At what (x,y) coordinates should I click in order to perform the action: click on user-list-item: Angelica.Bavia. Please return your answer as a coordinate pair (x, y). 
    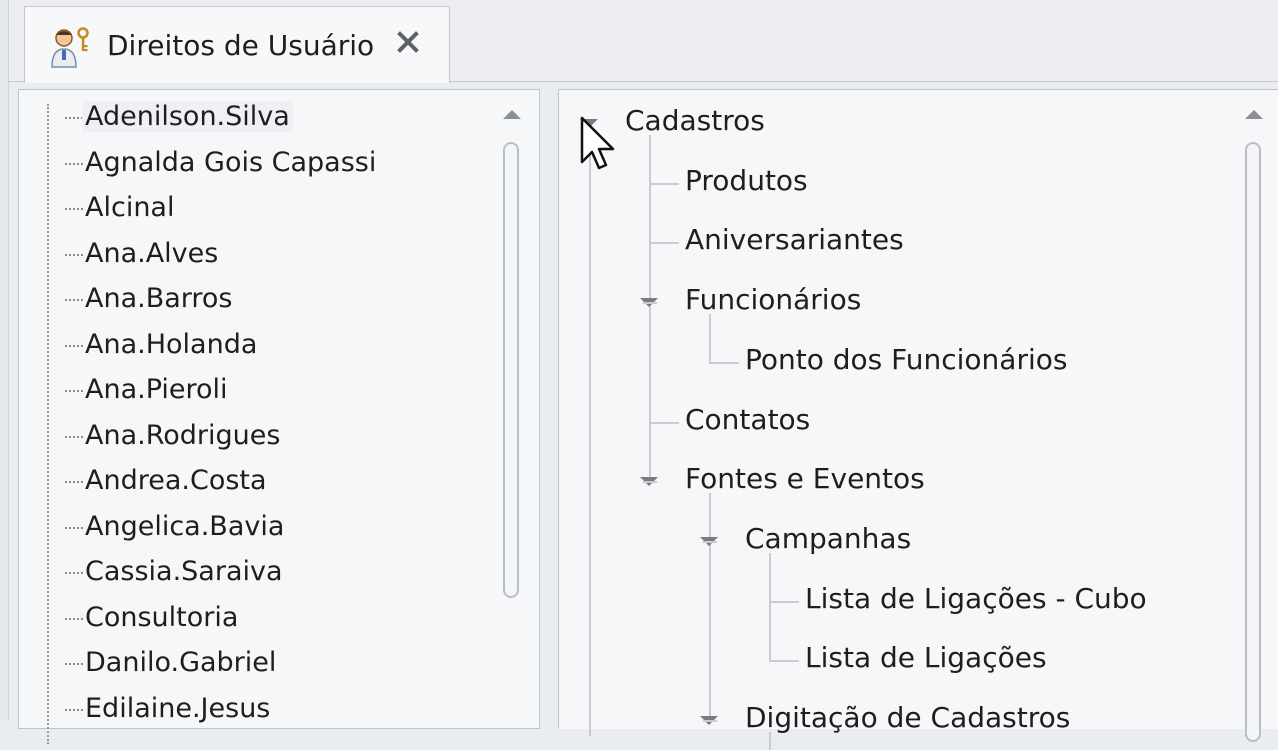
    Looking at the image, I should click on (287, 527).